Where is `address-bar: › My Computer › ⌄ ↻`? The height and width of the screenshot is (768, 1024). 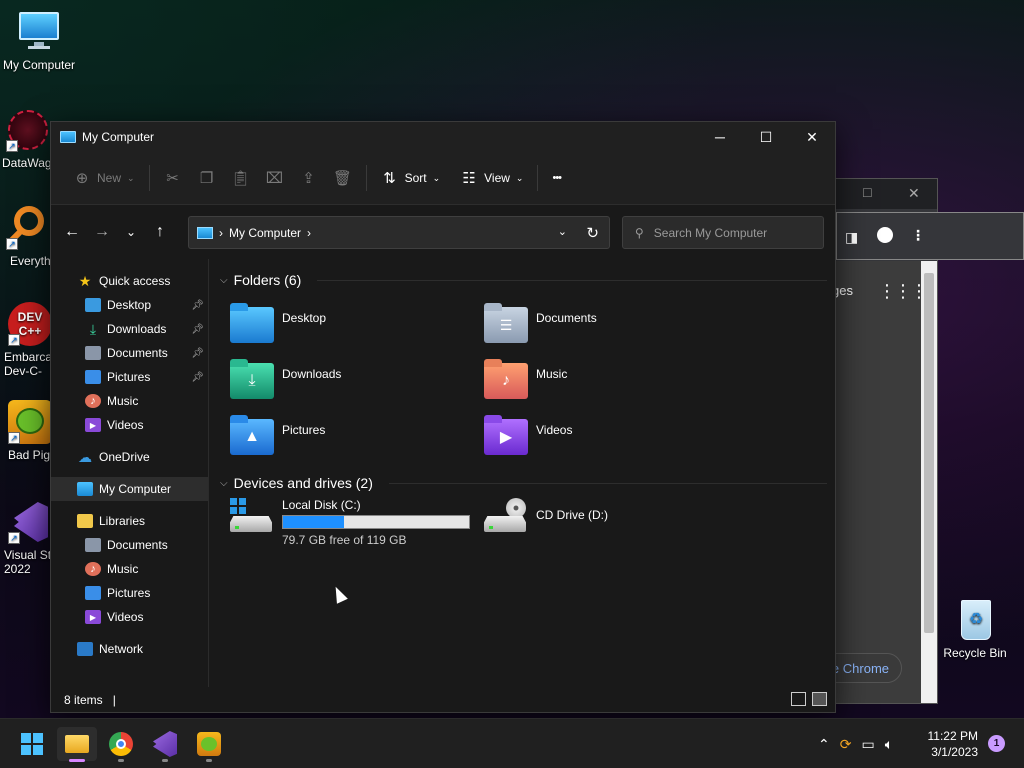
address-bar: › My Computer › ⌄ ↻ is located at coordinates (399, 232).